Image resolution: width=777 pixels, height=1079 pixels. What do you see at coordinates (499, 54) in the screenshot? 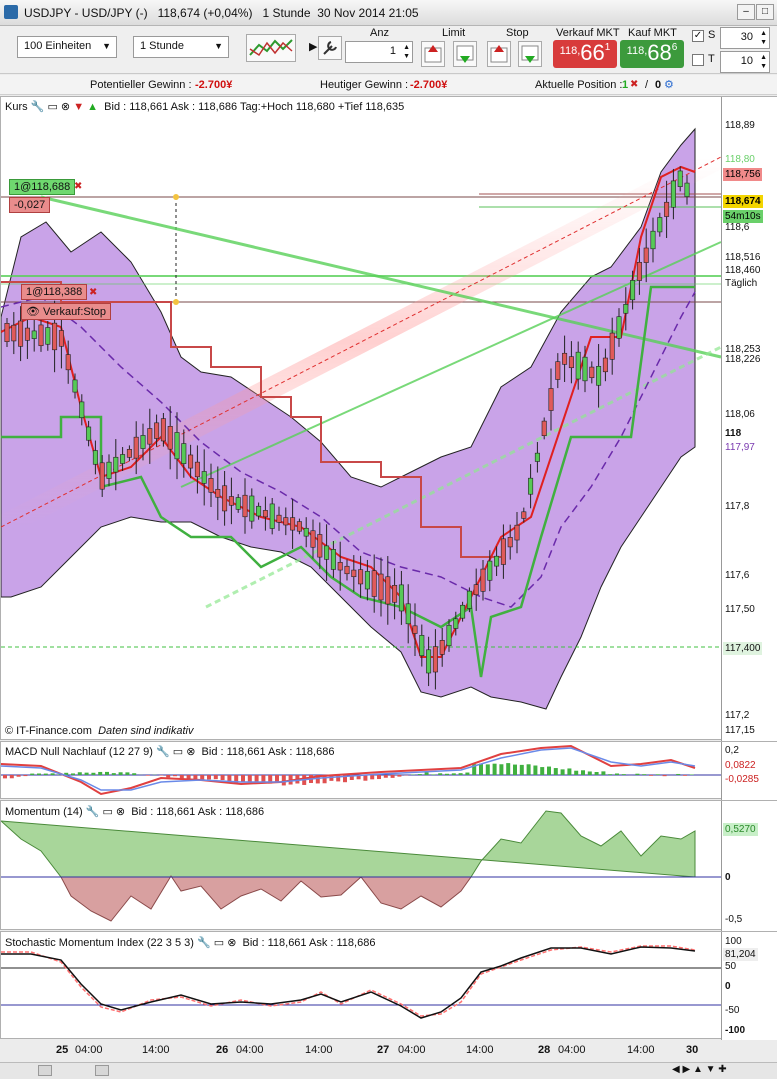
I see `stop-buy-icon` at bounding box center [499, 54].